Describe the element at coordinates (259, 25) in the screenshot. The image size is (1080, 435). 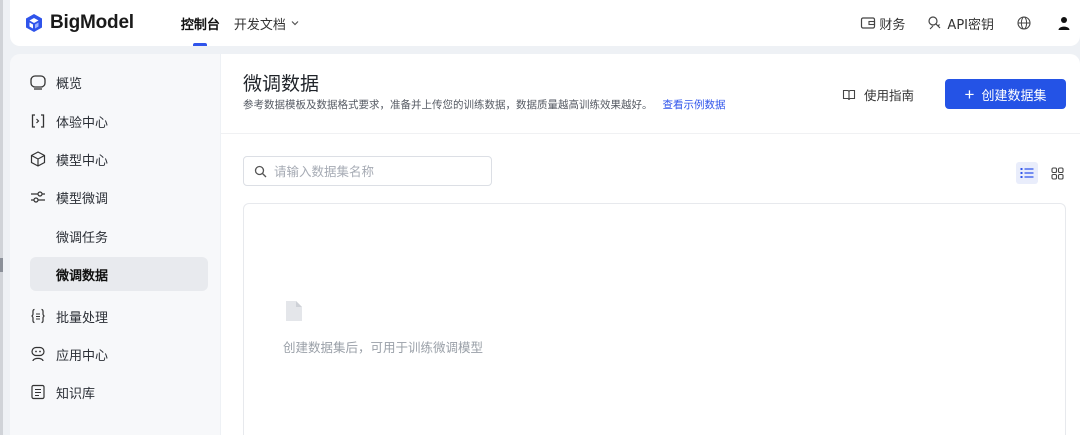
I see `topnav-docs-label: 开发文档` at that location.